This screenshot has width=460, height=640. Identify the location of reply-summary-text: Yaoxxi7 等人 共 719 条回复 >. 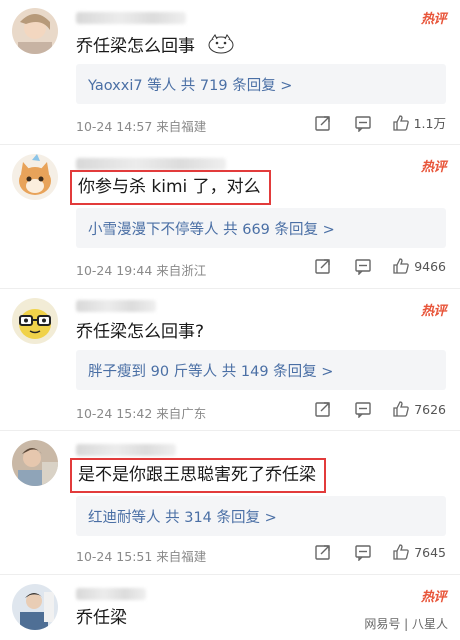
(190, 84).